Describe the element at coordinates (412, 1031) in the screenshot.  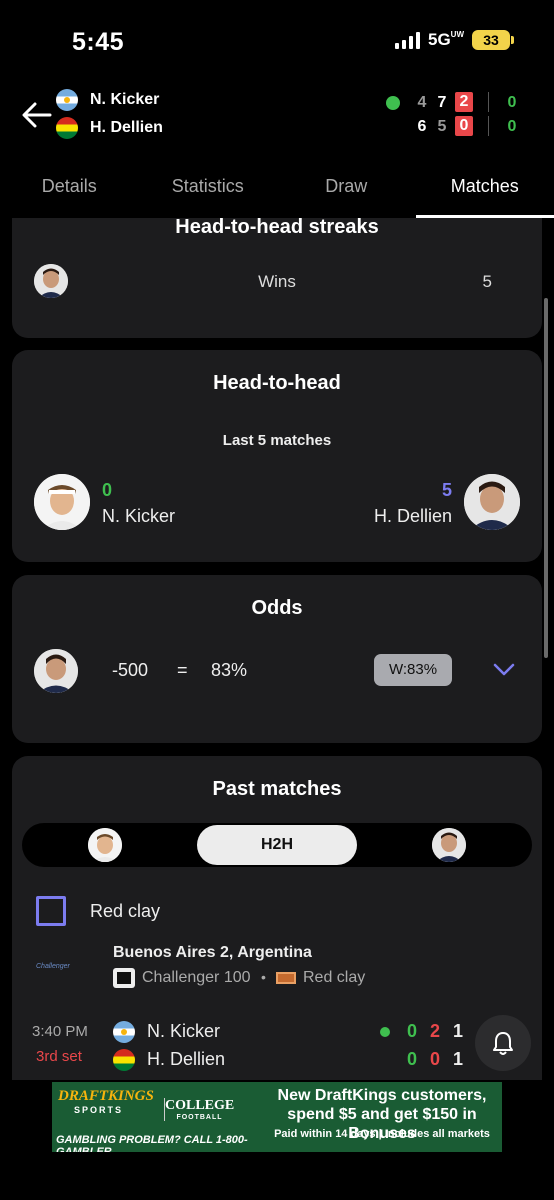
I see `past-p1-s1: 0` at that location.